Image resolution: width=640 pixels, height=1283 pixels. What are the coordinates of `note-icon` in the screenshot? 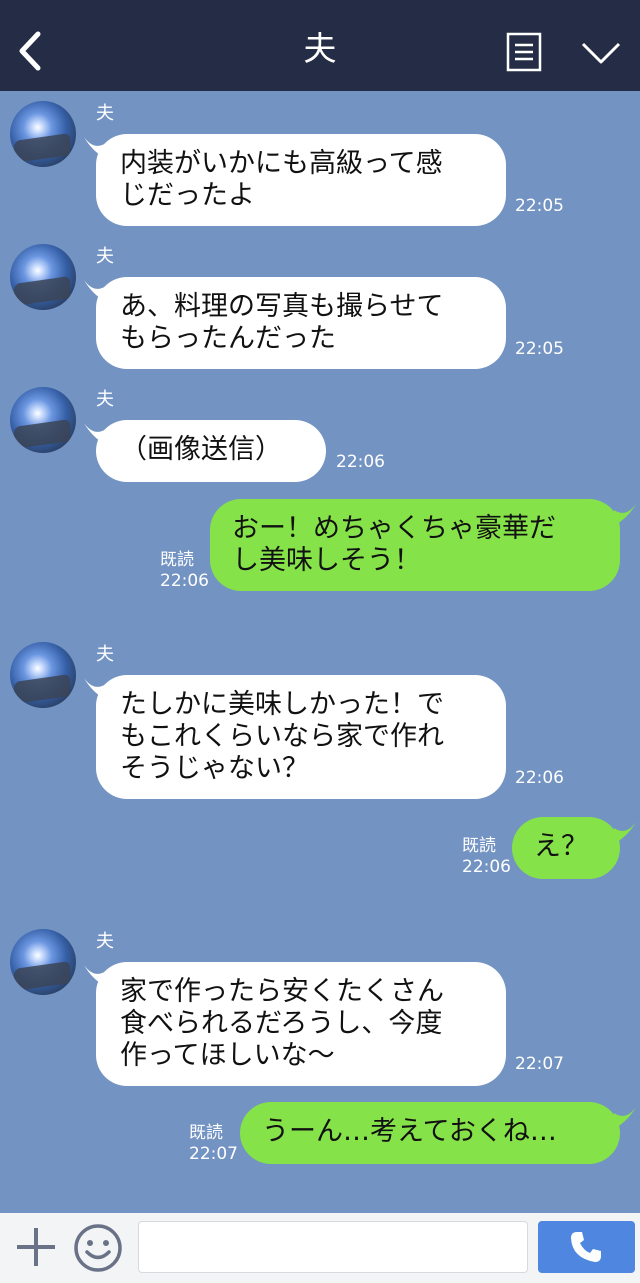 It's located at (524, 52).